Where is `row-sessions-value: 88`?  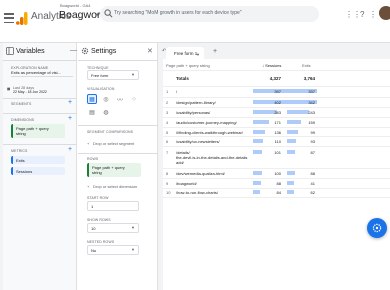 row-sessions-value: 88 is located at coordinates (278, 183).